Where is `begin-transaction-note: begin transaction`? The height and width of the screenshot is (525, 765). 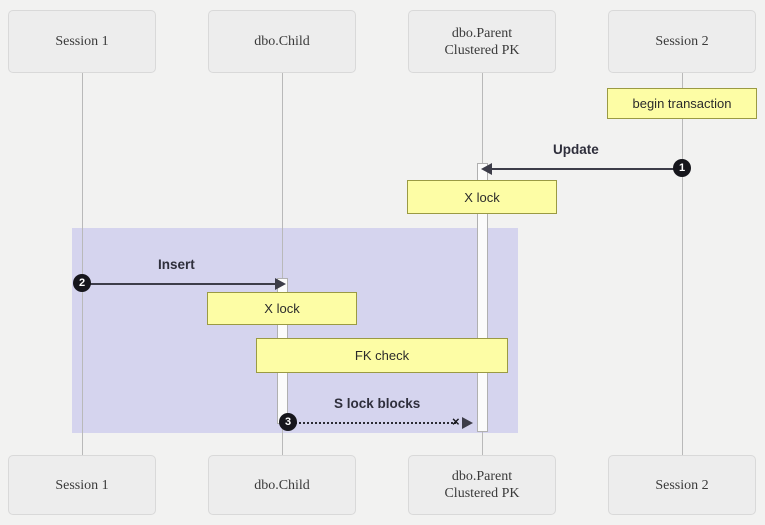
begin-transaction-note: begin transaction is located at coordinates (682, 103).